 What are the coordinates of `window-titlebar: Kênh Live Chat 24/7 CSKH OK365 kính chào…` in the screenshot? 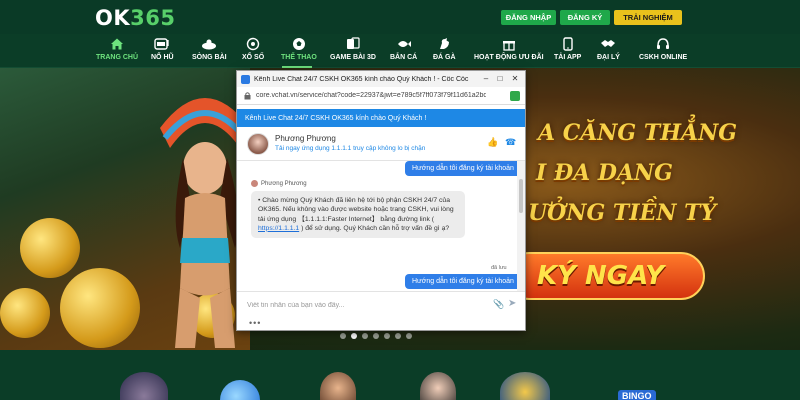 It's located at (381, 79).